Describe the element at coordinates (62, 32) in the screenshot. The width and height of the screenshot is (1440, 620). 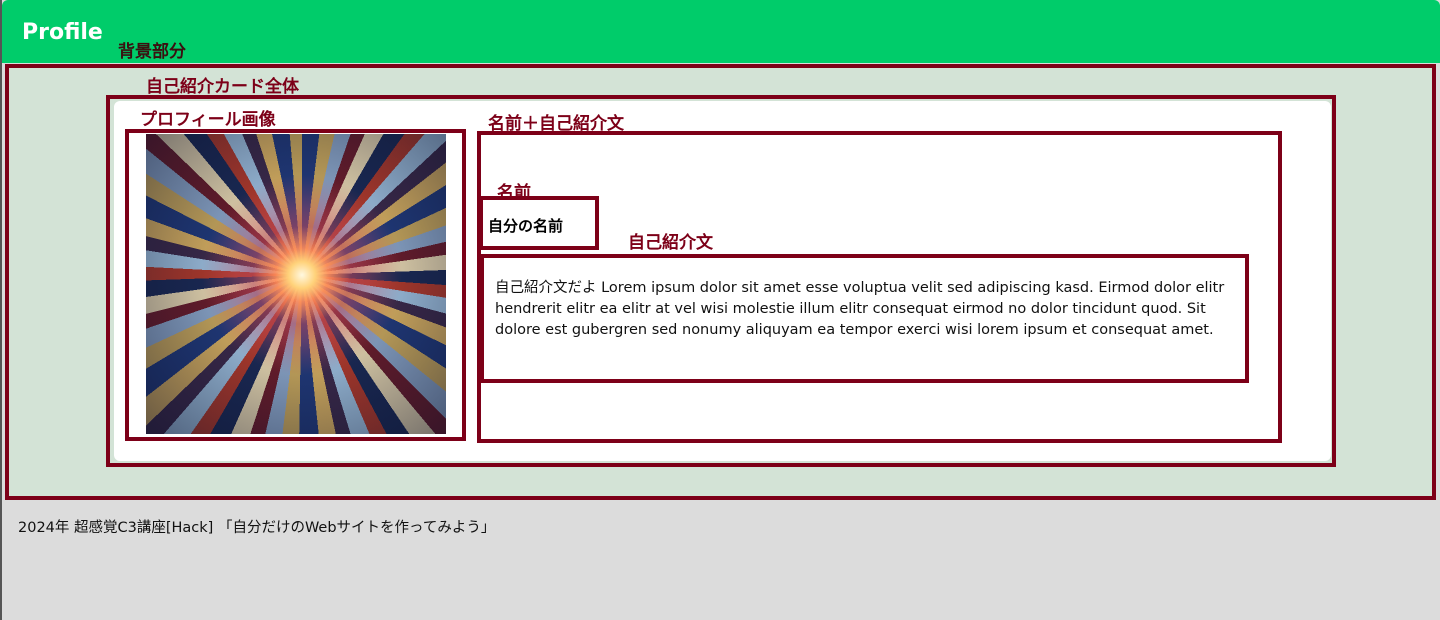
I see `header-title: Profile` at that location.